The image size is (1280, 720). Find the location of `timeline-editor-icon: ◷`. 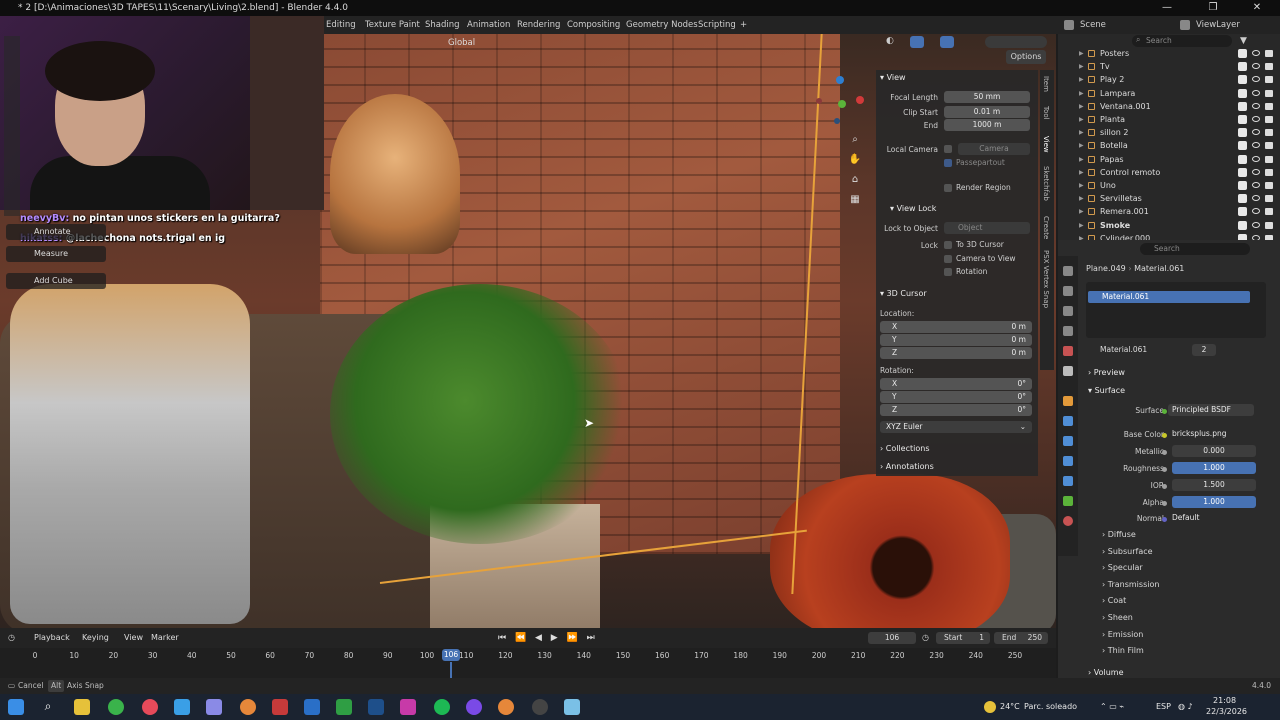

timeline-editor-icon: ◷ is located at coordinates (11, 638).